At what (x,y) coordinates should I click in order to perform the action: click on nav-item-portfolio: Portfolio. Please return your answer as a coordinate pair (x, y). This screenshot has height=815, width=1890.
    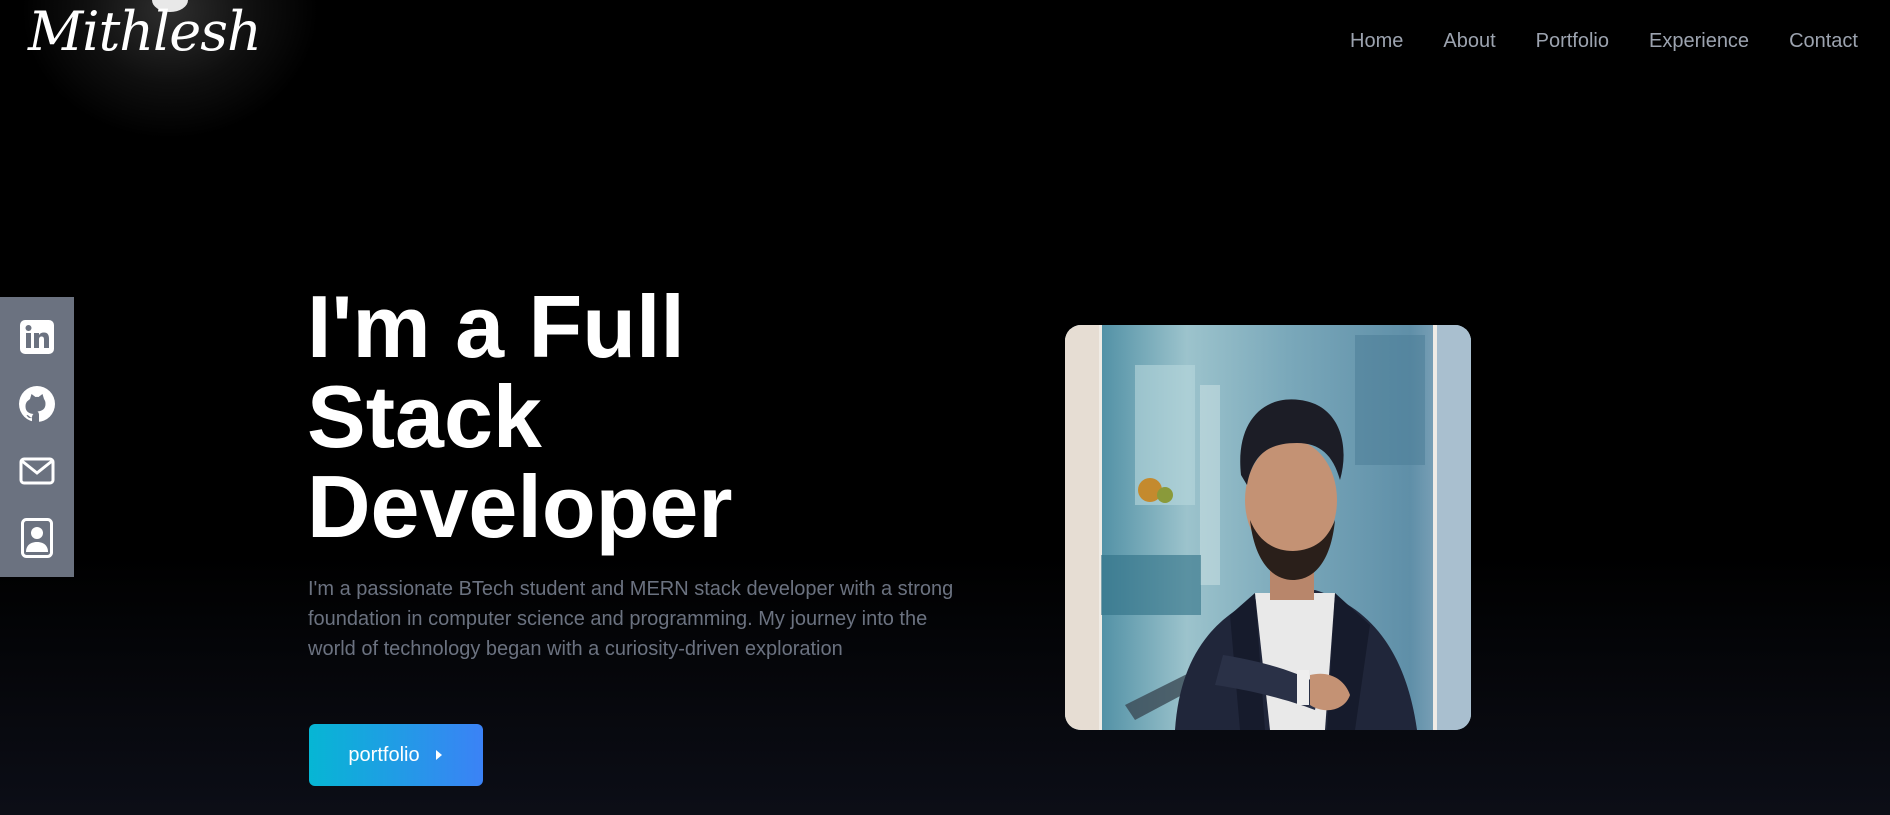
    Looking at the image, I should click on (1572, 41).